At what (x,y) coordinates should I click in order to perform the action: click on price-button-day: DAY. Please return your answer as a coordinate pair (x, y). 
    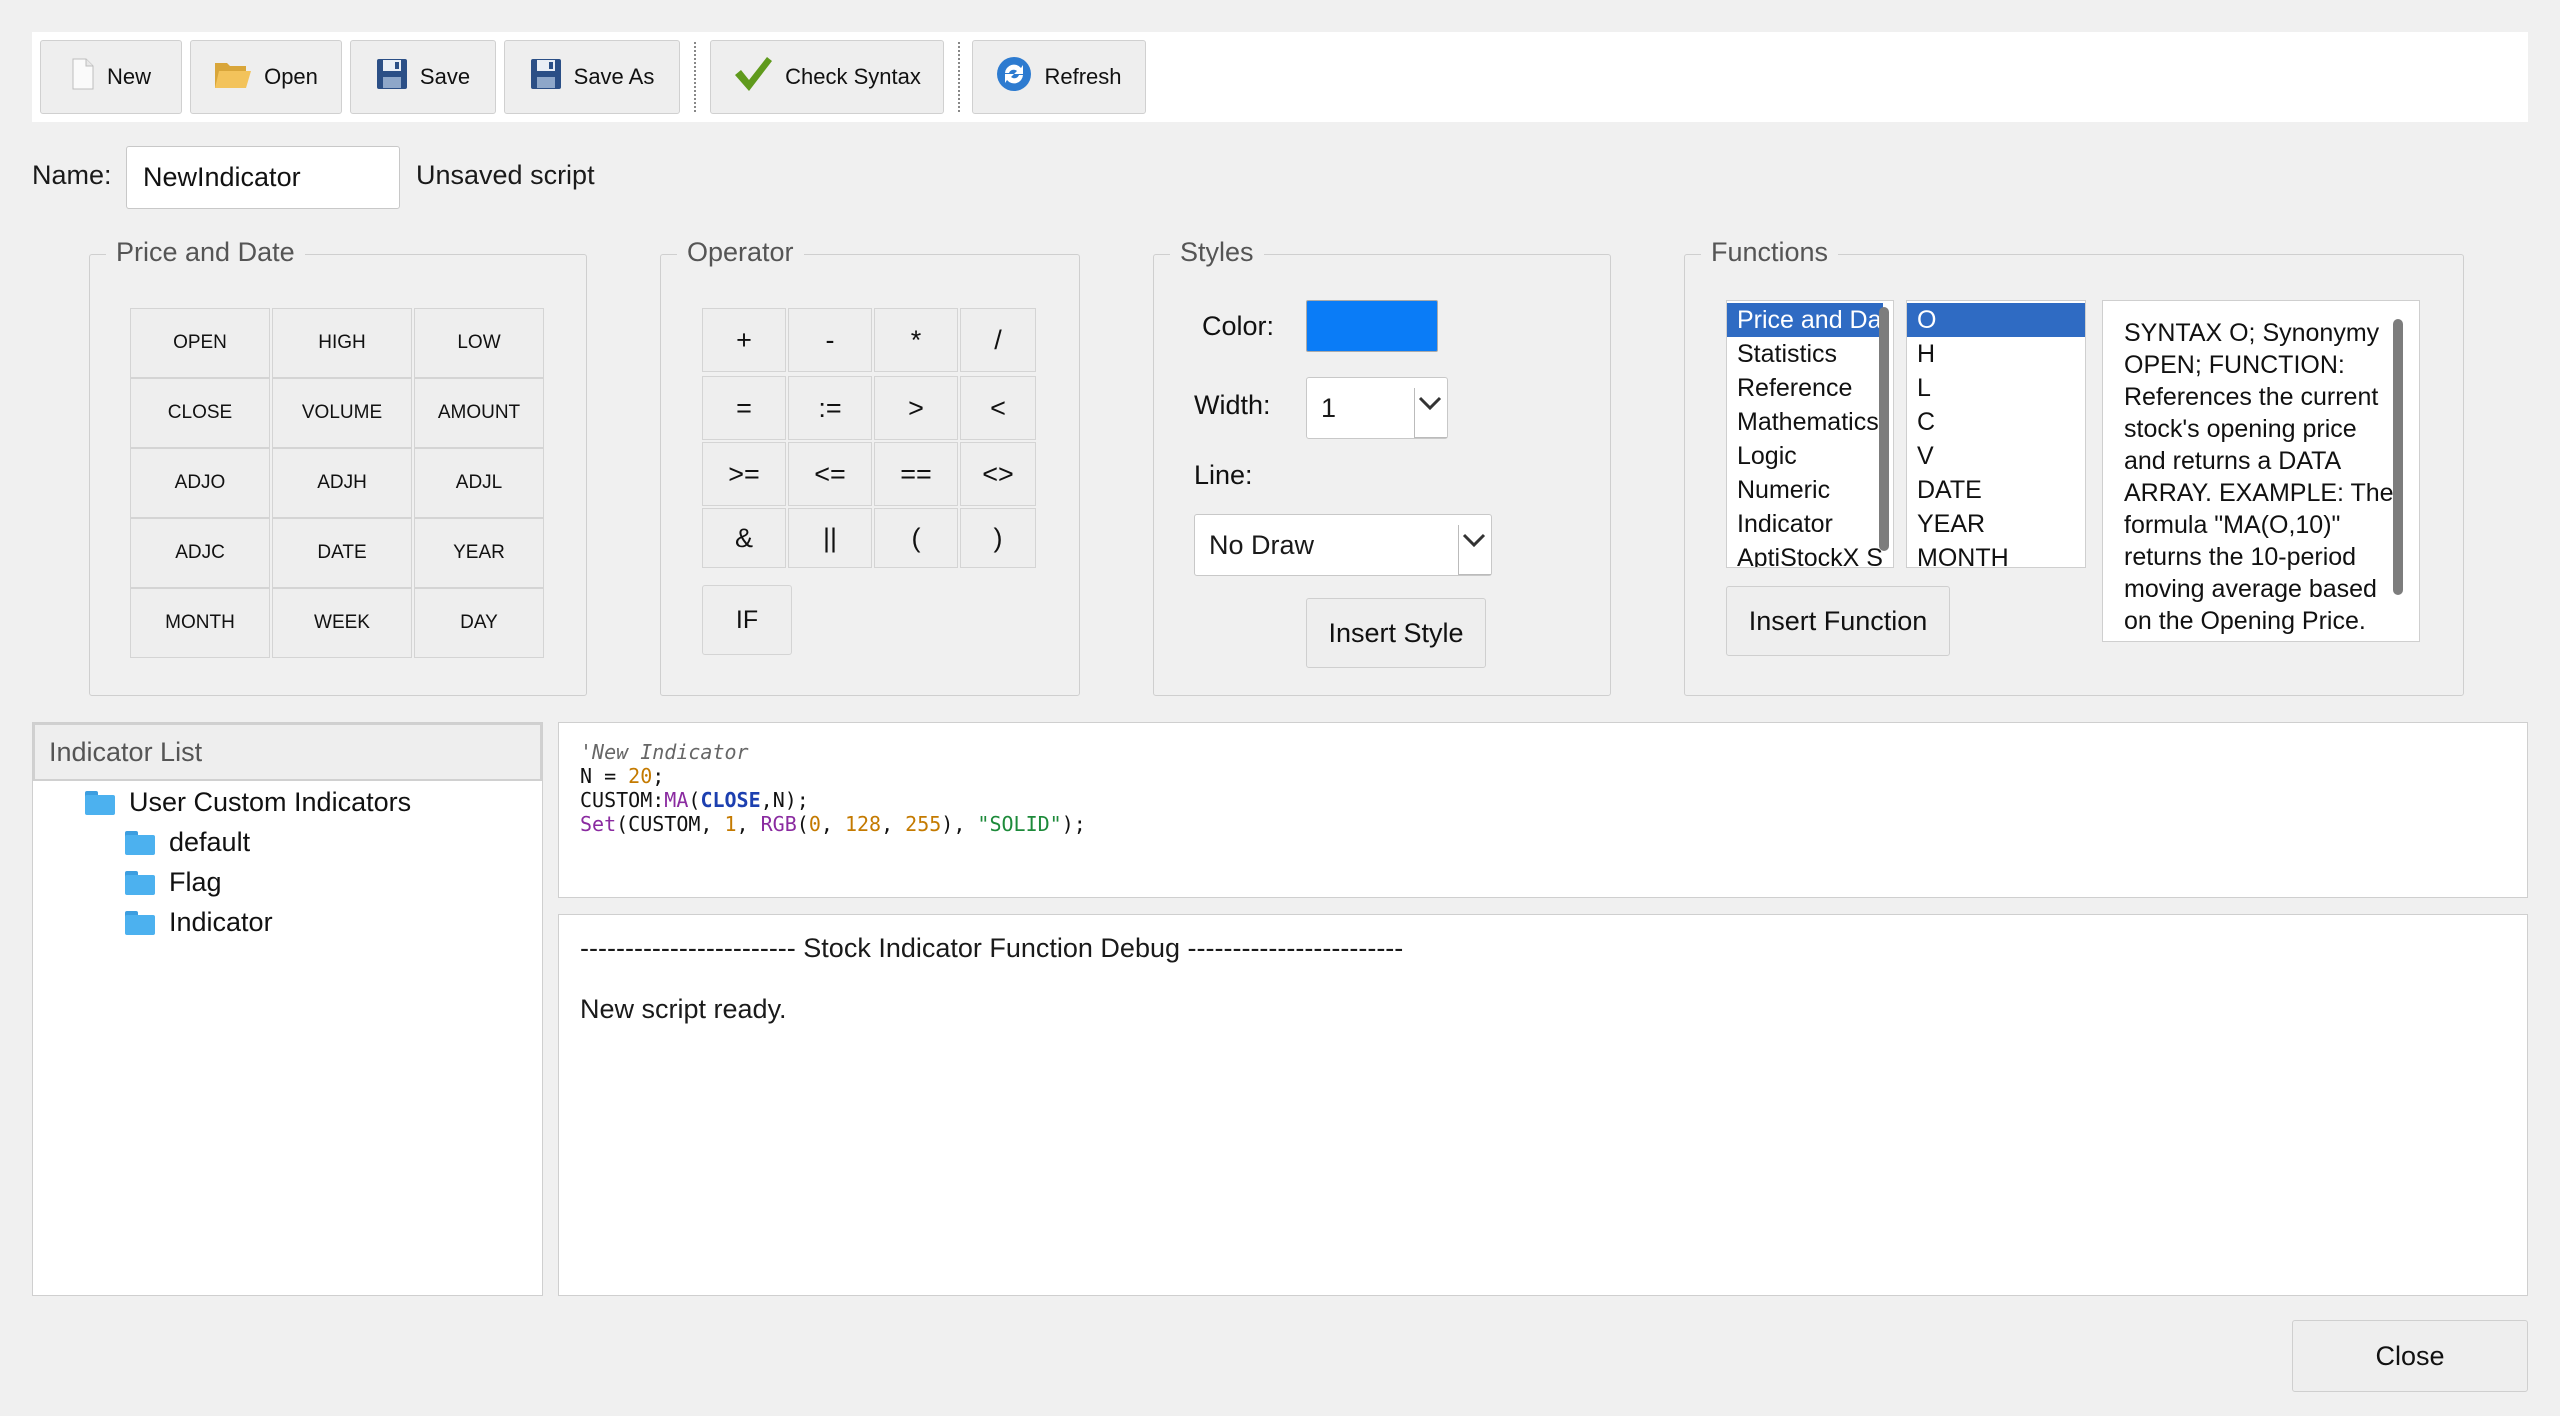
    Looking at the image, I should click on (479, 623).